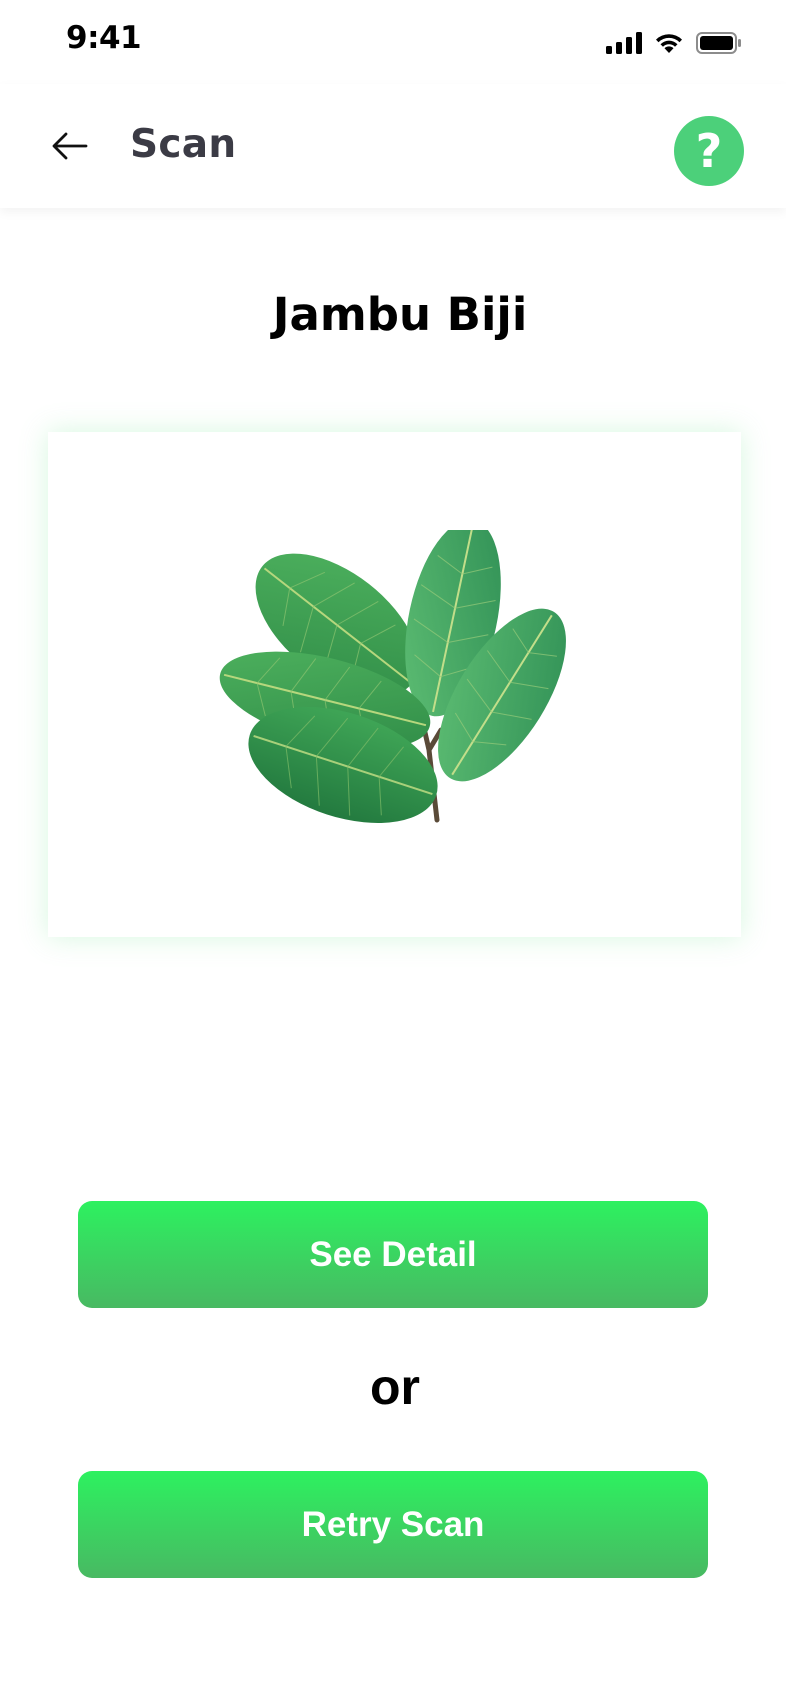  I want to click on wifi-icon, so click(669, 43).